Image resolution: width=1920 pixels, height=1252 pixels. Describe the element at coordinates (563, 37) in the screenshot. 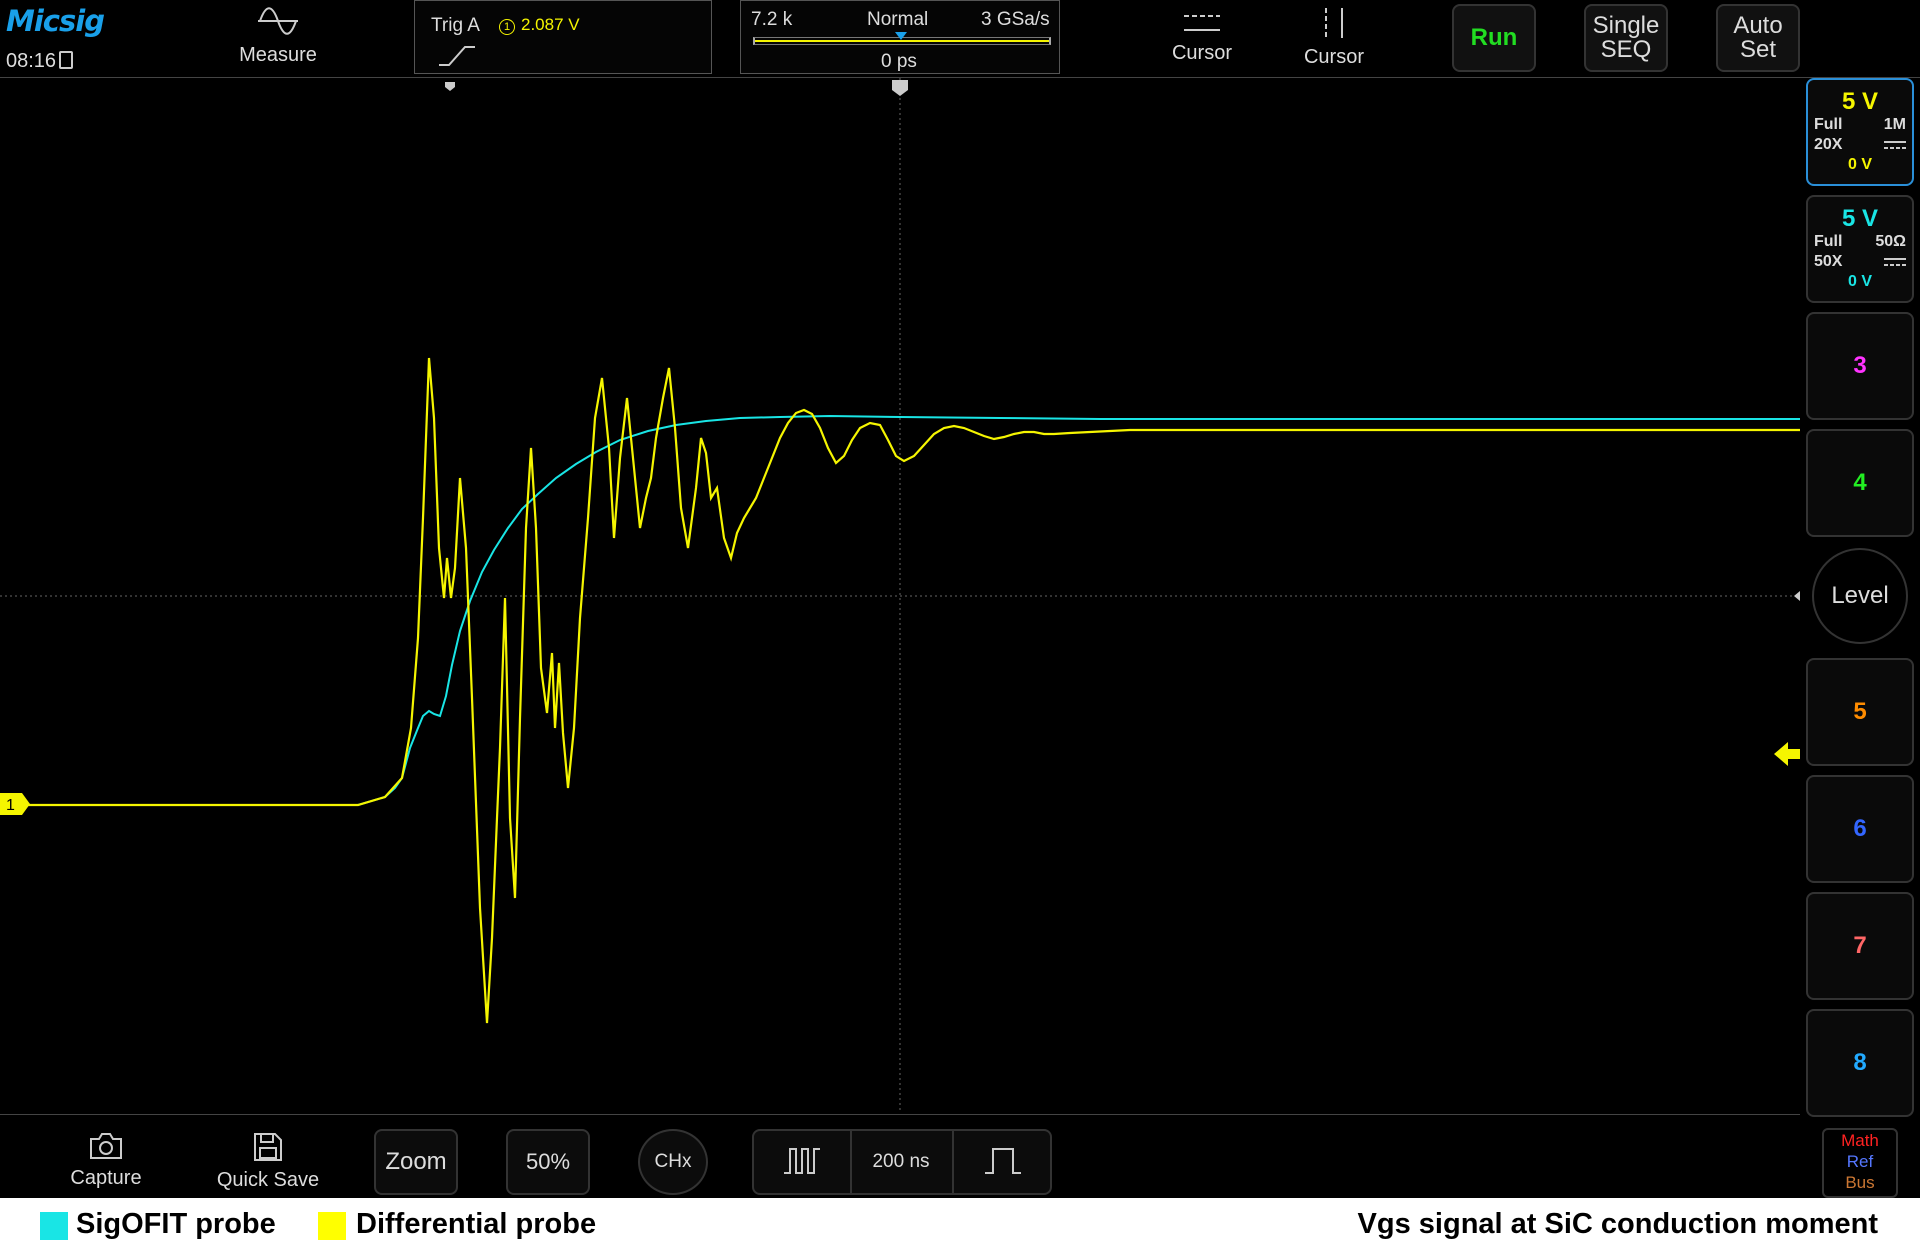

I see `trigger-panel: Trig A 1 2.087 V` at that location.